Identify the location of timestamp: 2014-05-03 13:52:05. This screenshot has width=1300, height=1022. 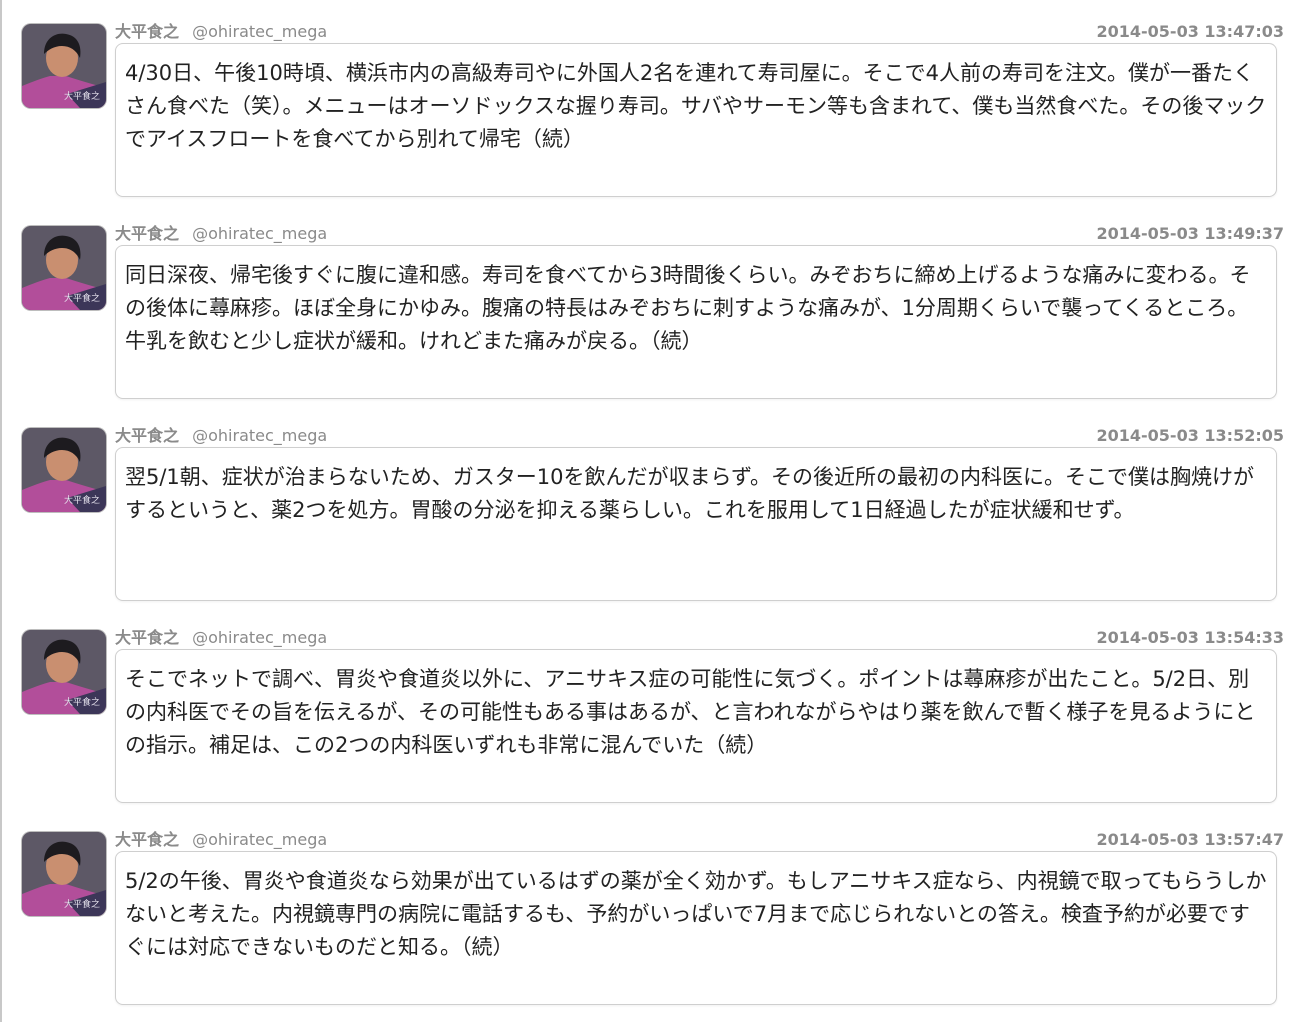
(1190, 436).